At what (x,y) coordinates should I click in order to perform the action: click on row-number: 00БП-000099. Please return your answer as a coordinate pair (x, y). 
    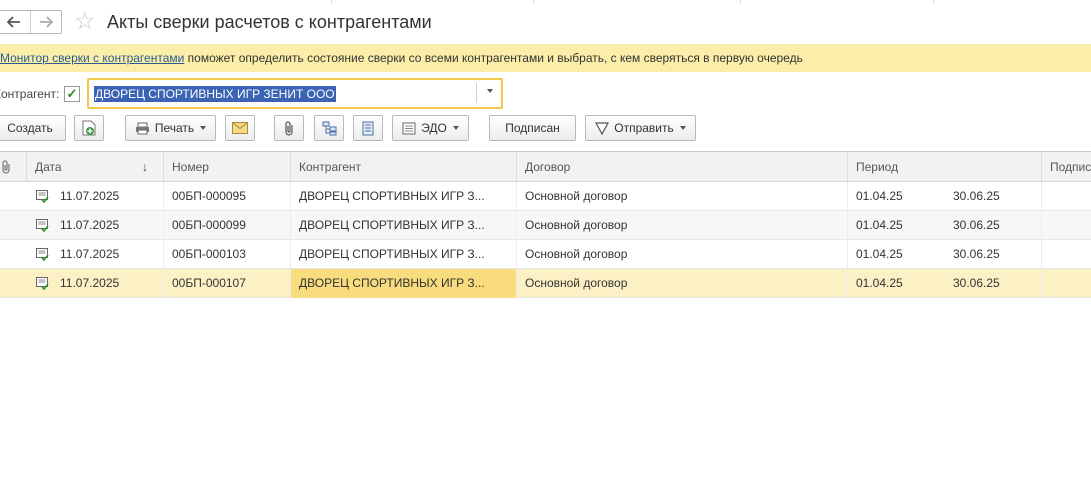
    Looking at the image, I should click on (209, 225).